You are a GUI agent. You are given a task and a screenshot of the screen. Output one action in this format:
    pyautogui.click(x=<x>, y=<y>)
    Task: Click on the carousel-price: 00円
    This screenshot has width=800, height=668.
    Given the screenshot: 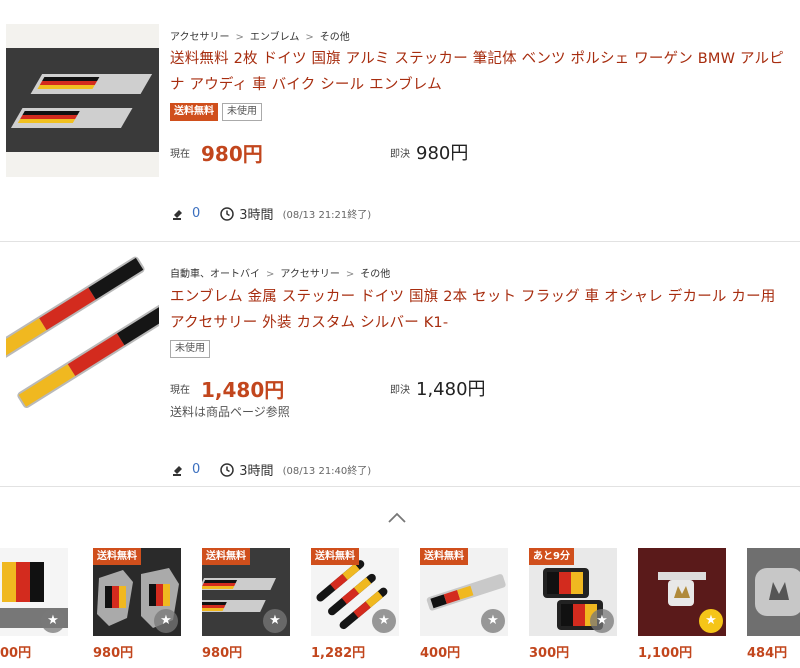 What is the action you would take?
    pyautogui.click(x=16, y=653)
    